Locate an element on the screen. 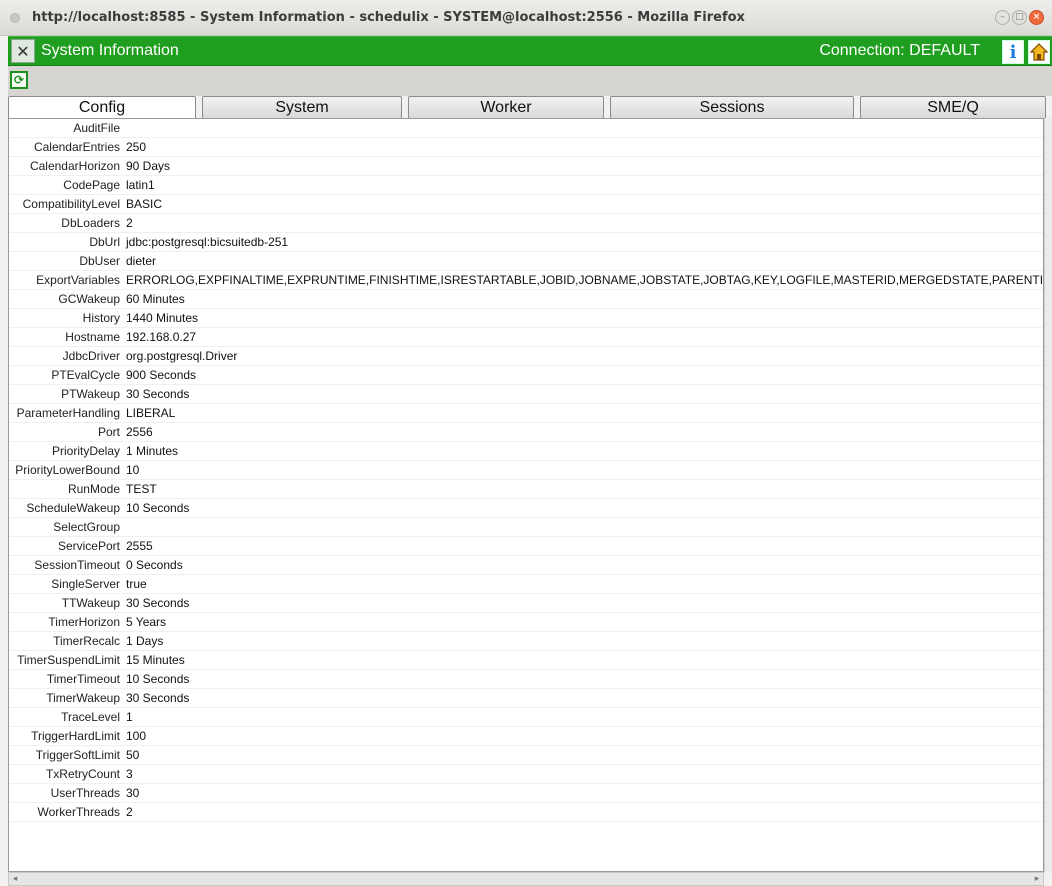 Image resolution: width=1052 pixels, height=886 pixels. config-key: CompatibilityLevel is located at coordinates (71, 204).